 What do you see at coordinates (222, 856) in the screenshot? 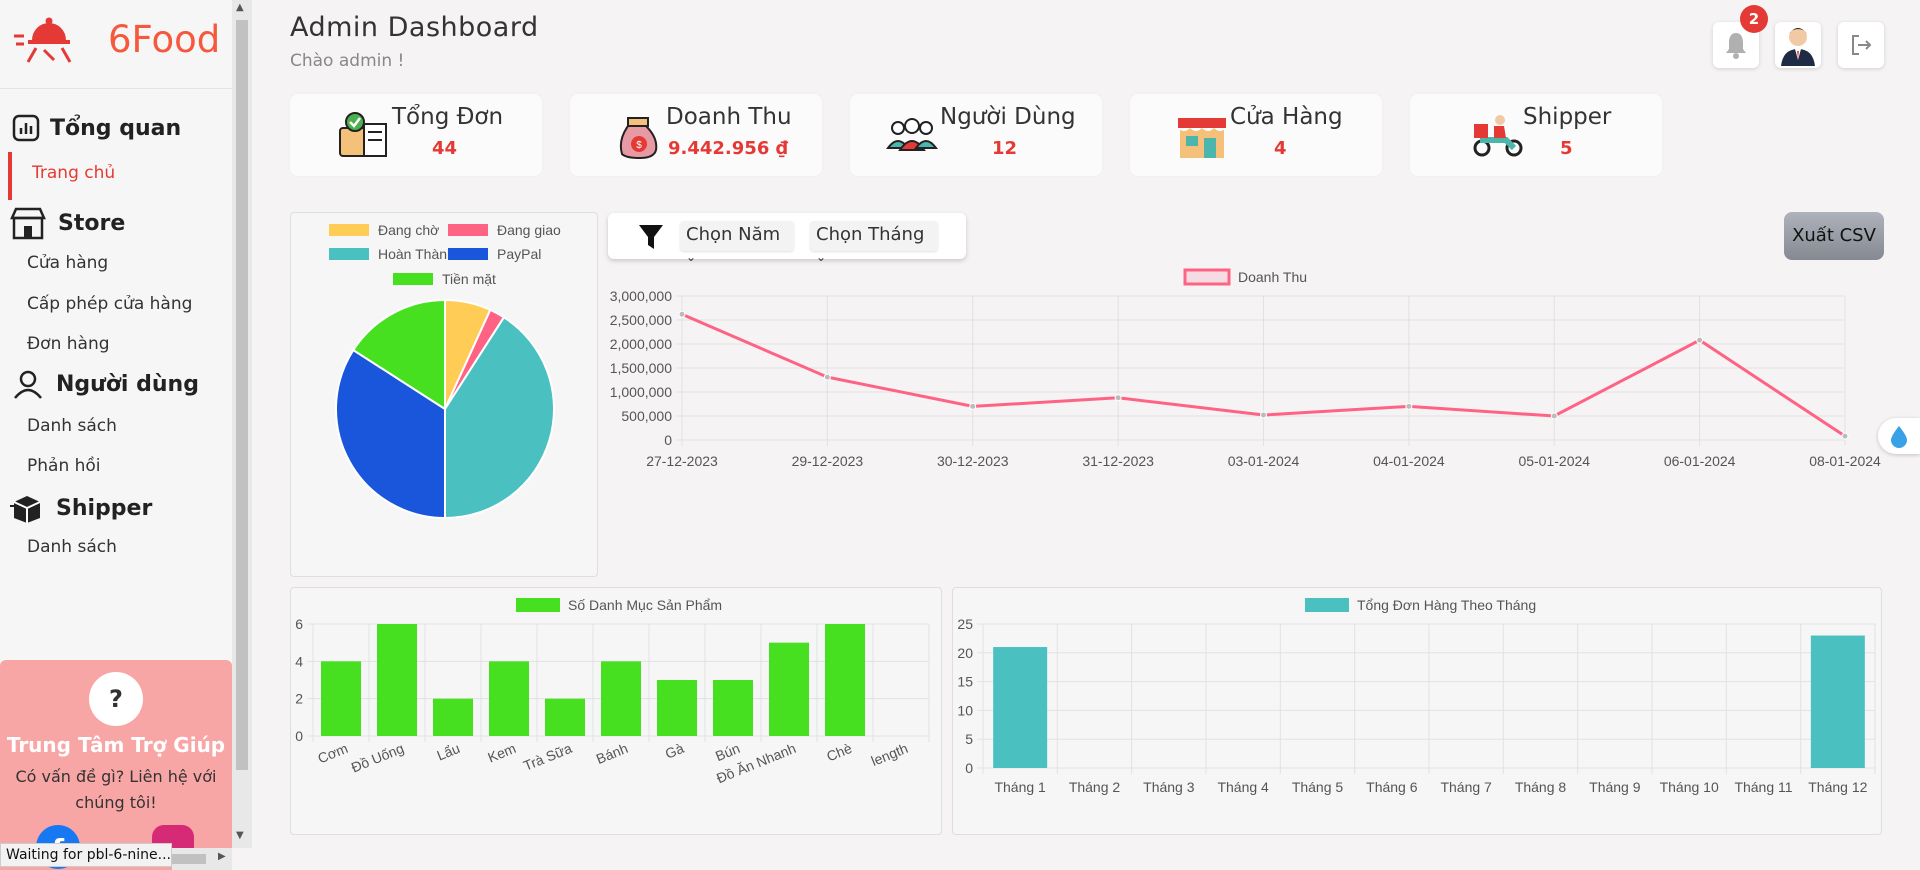
I see `scroll-right-icon: ▶` at bounding box center [222, 856].